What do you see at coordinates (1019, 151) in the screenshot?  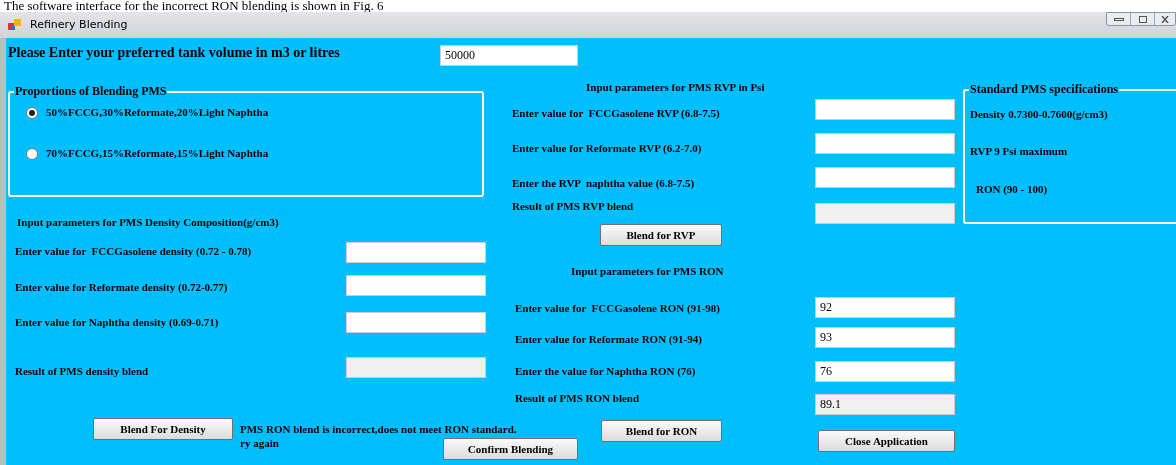 I see `field-label: RVP 9 Psi maximum` at bounding box center [1019, 151].